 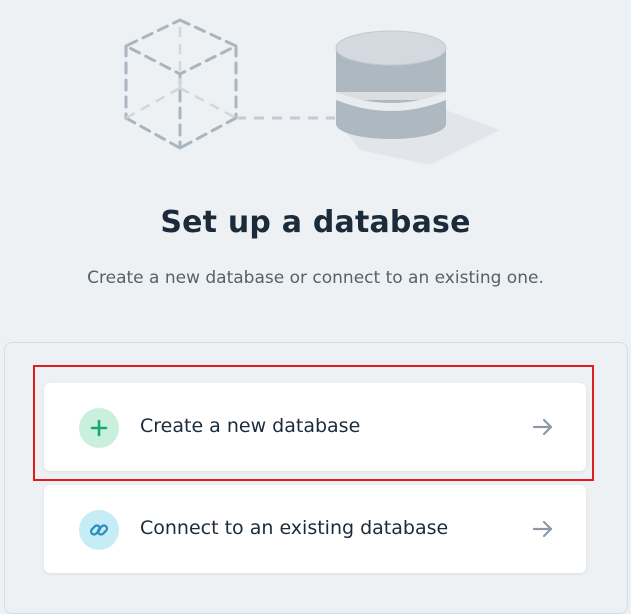 What do you see at coordinates (294, 528) in the screenshot?
I see `connect-database-label: Connect to an existing database` at bounding box center [294, 528].